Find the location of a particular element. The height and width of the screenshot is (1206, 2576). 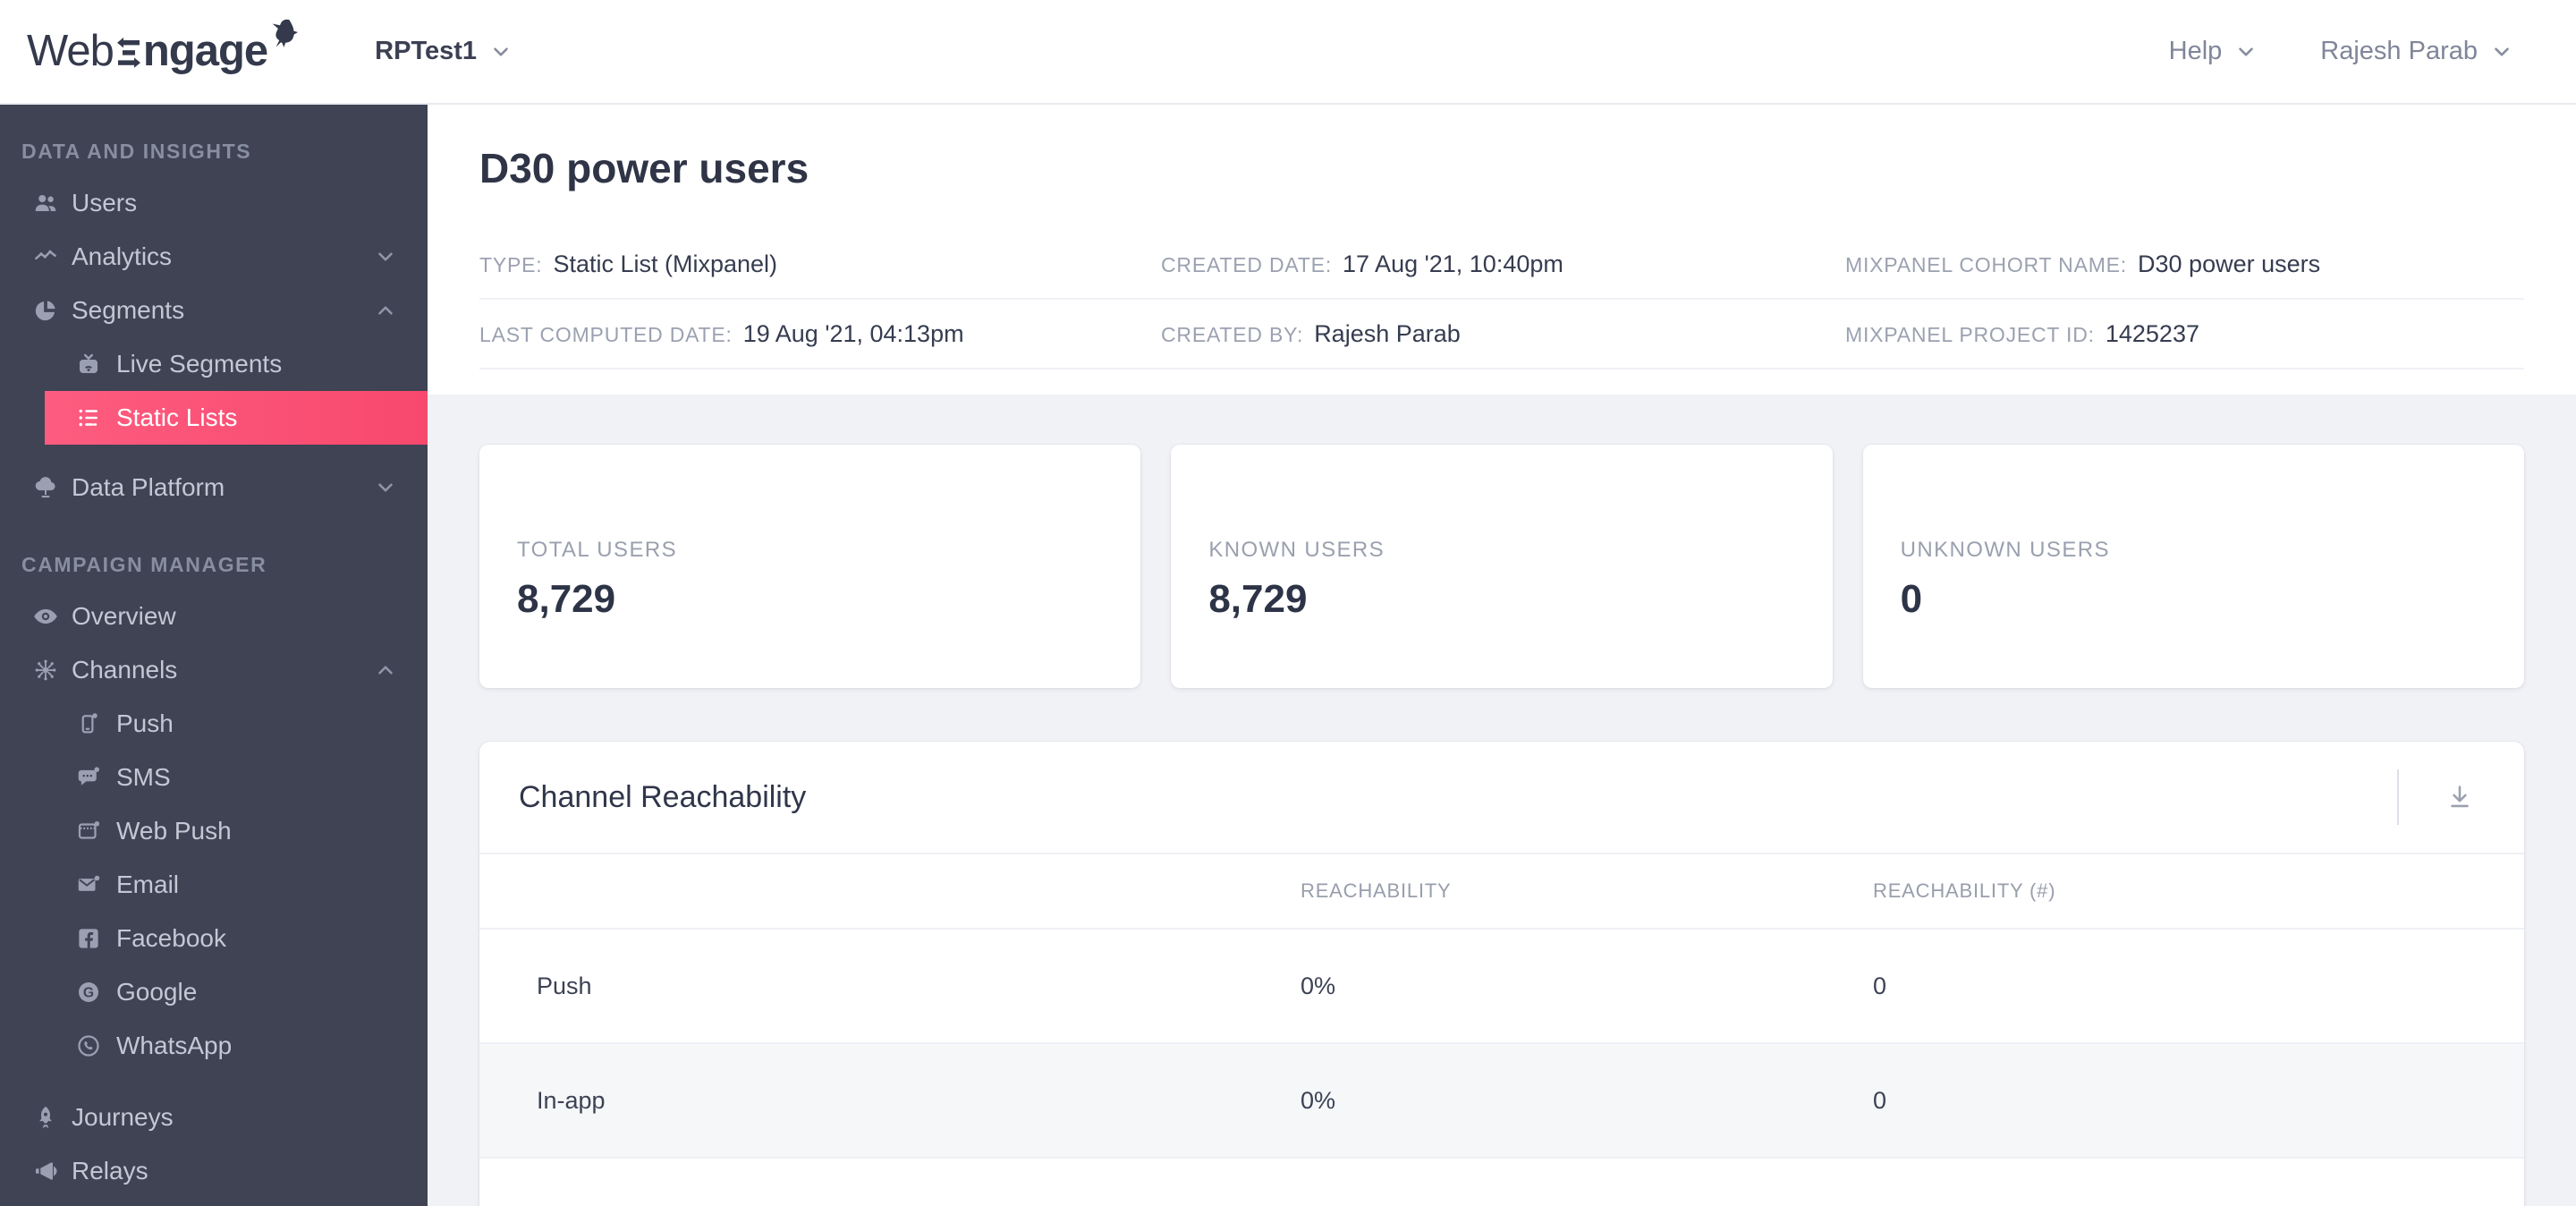

sidebar-item-label: Overview is located at coordinates (124, 616).